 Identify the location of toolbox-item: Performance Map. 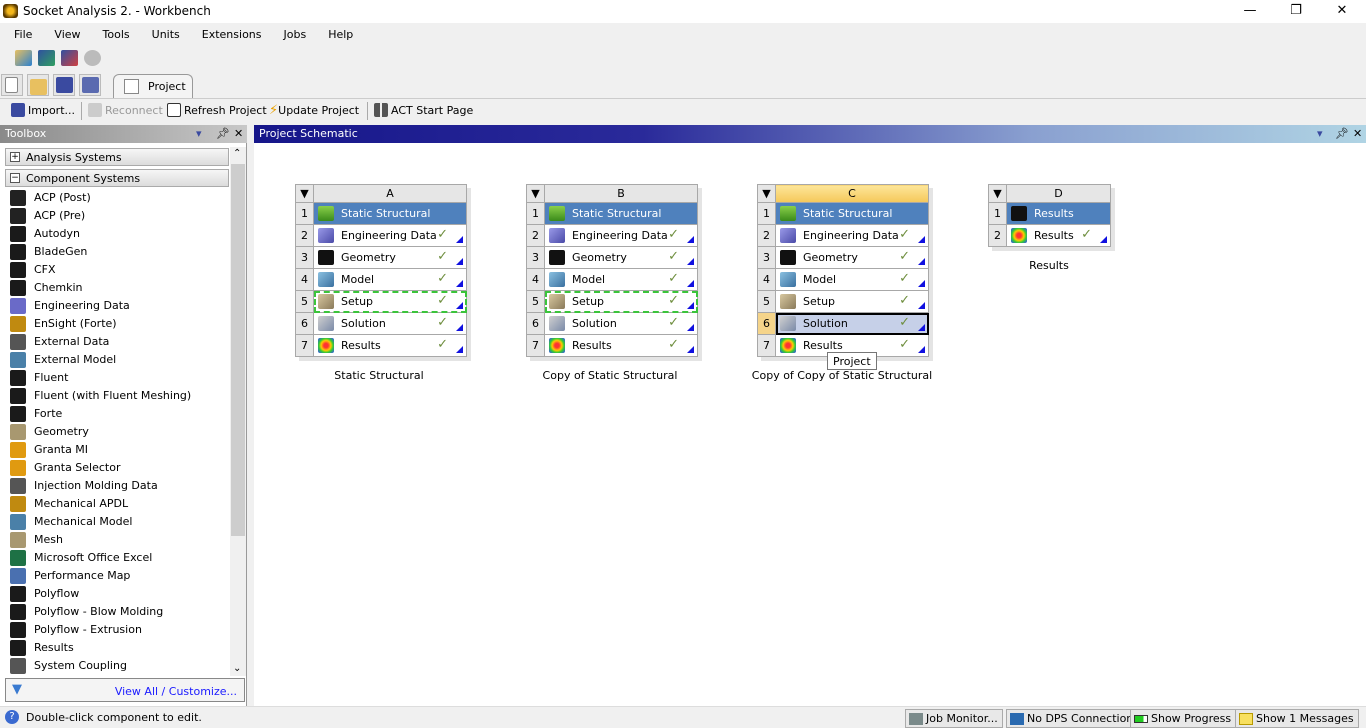
(119, 576).